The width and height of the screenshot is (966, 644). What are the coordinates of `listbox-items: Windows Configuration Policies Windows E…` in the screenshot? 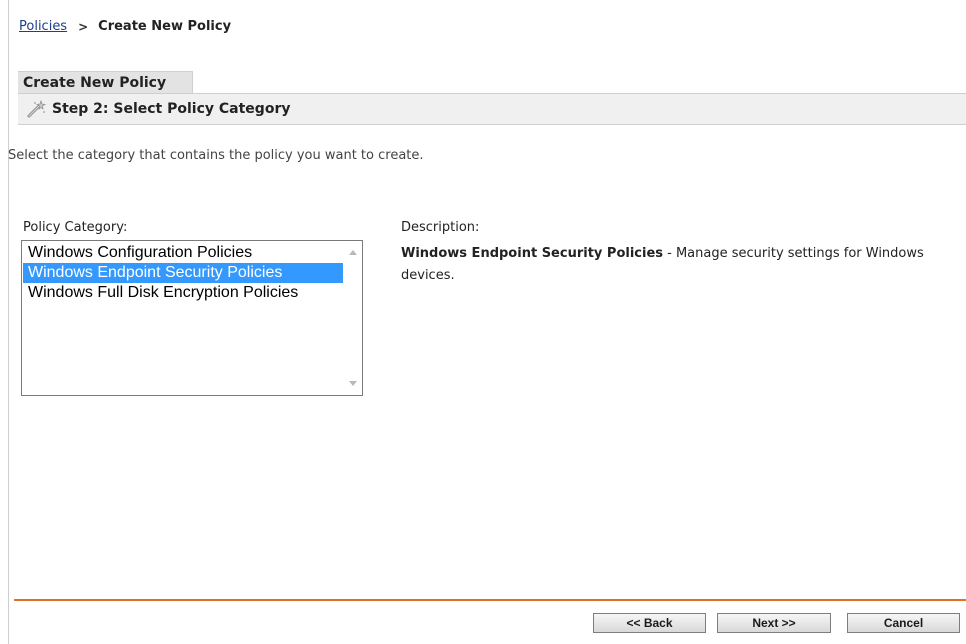 It's located at (183, 273).